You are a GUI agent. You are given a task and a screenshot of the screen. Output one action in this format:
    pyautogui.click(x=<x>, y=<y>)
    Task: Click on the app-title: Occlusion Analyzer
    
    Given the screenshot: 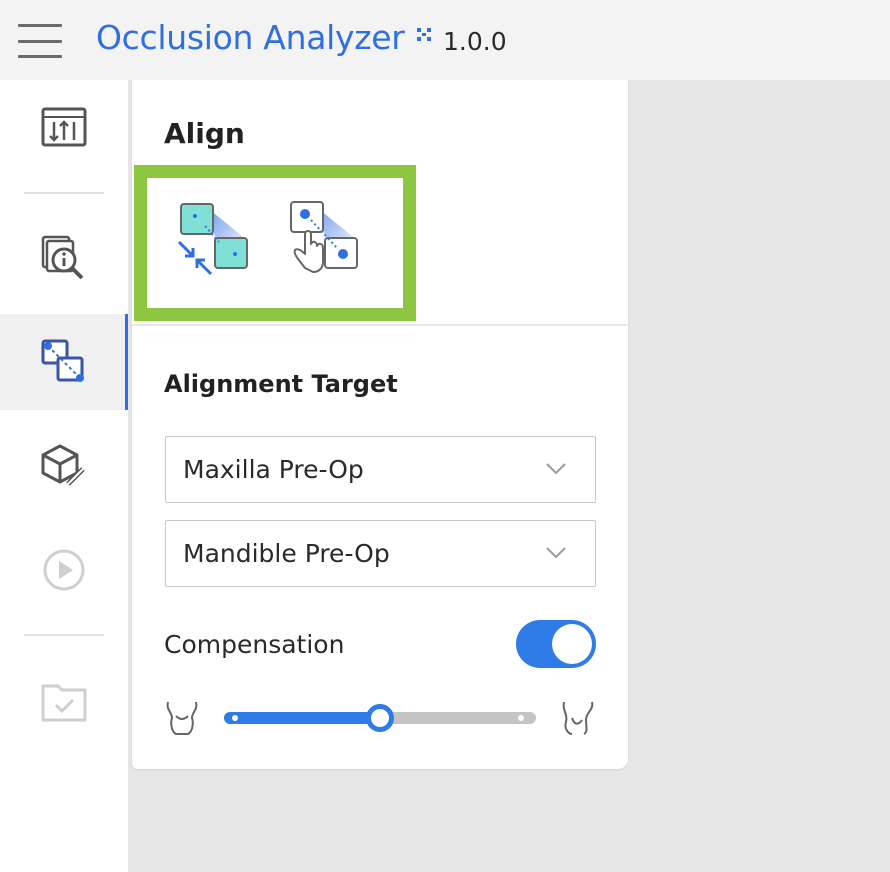 What is the action you would take?
    pyautogui.click(x=250, y=37)
    